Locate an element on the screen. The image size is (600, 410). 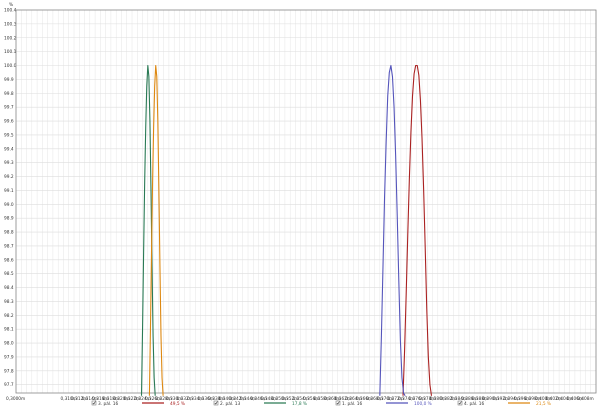
legend-percent: 21,5 % is located at coordinates (543, 404).